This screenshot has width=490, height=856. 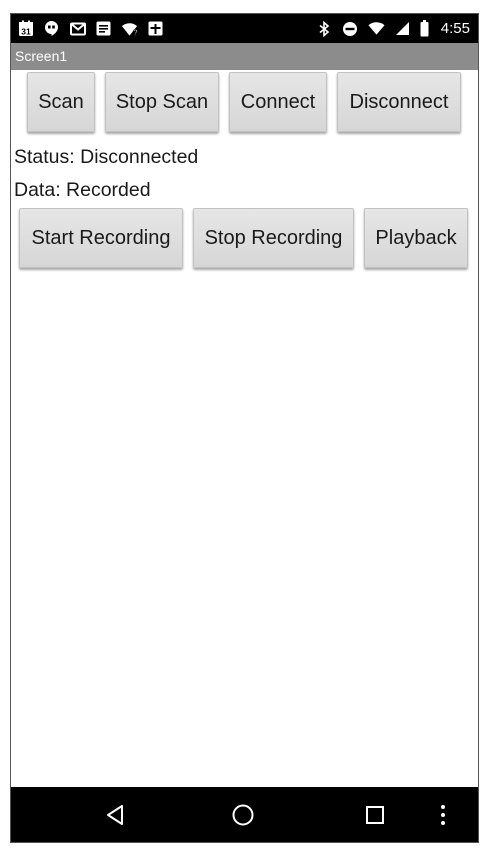 I want to click on stop-recording-button: Stop Recording, so click(x=273, y=238).